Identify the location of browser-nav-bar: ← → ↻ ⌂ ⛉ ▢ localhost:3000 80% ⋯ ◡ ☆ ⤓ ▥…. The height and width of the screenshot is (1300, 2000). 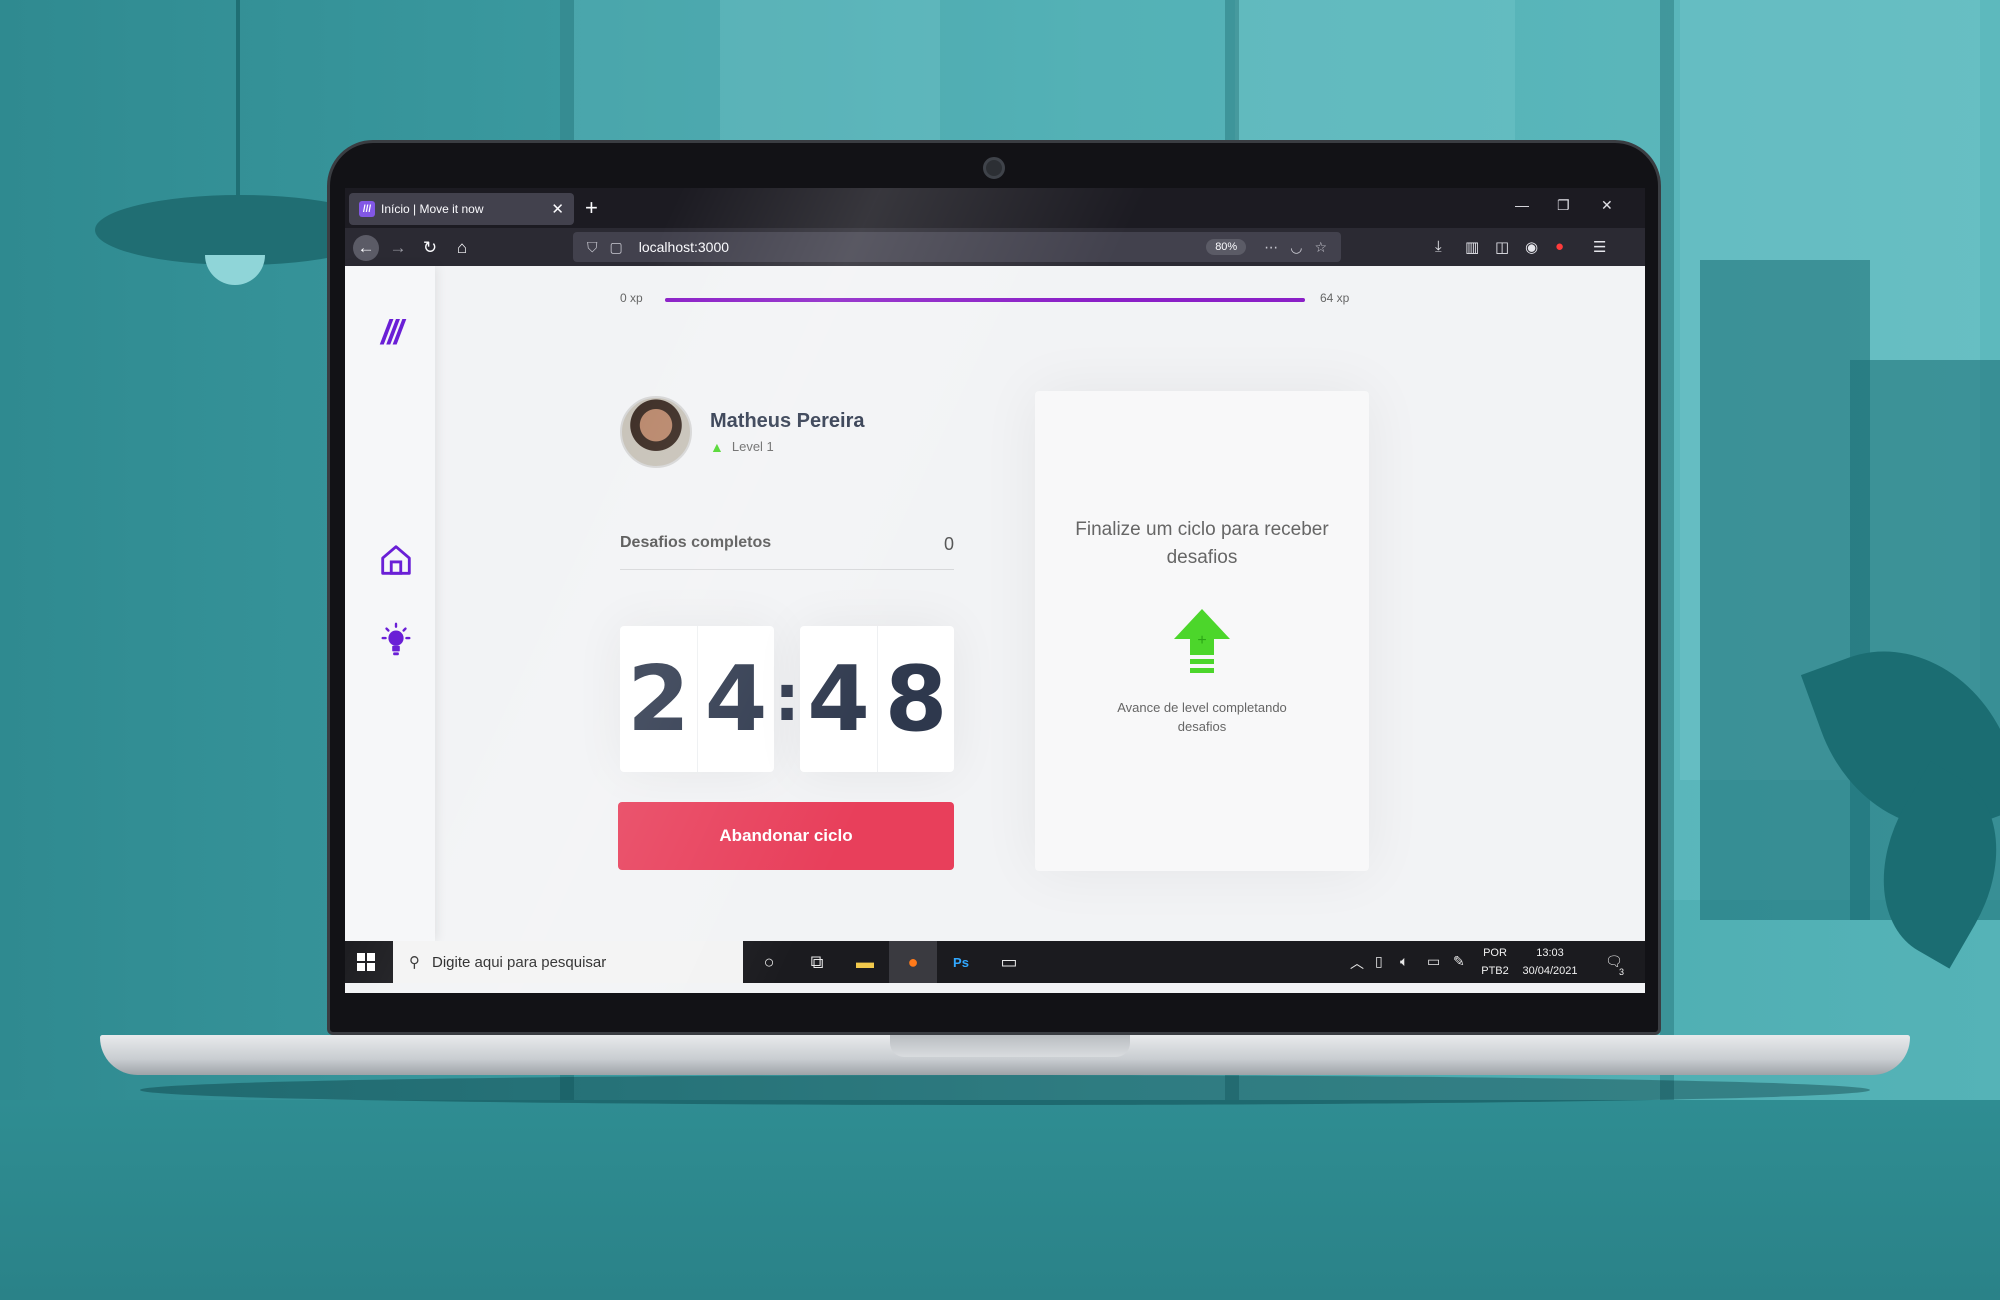
(995, 247).